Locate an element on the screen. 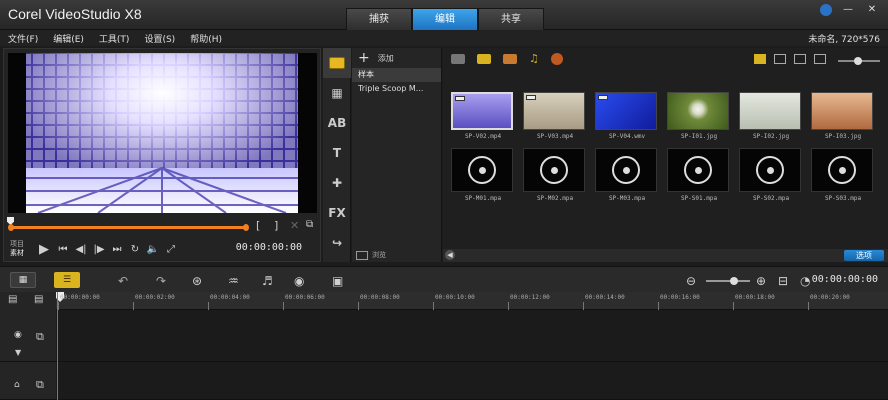 The image size is (888, 400). sort-icon is located at coordinates (556, 59).